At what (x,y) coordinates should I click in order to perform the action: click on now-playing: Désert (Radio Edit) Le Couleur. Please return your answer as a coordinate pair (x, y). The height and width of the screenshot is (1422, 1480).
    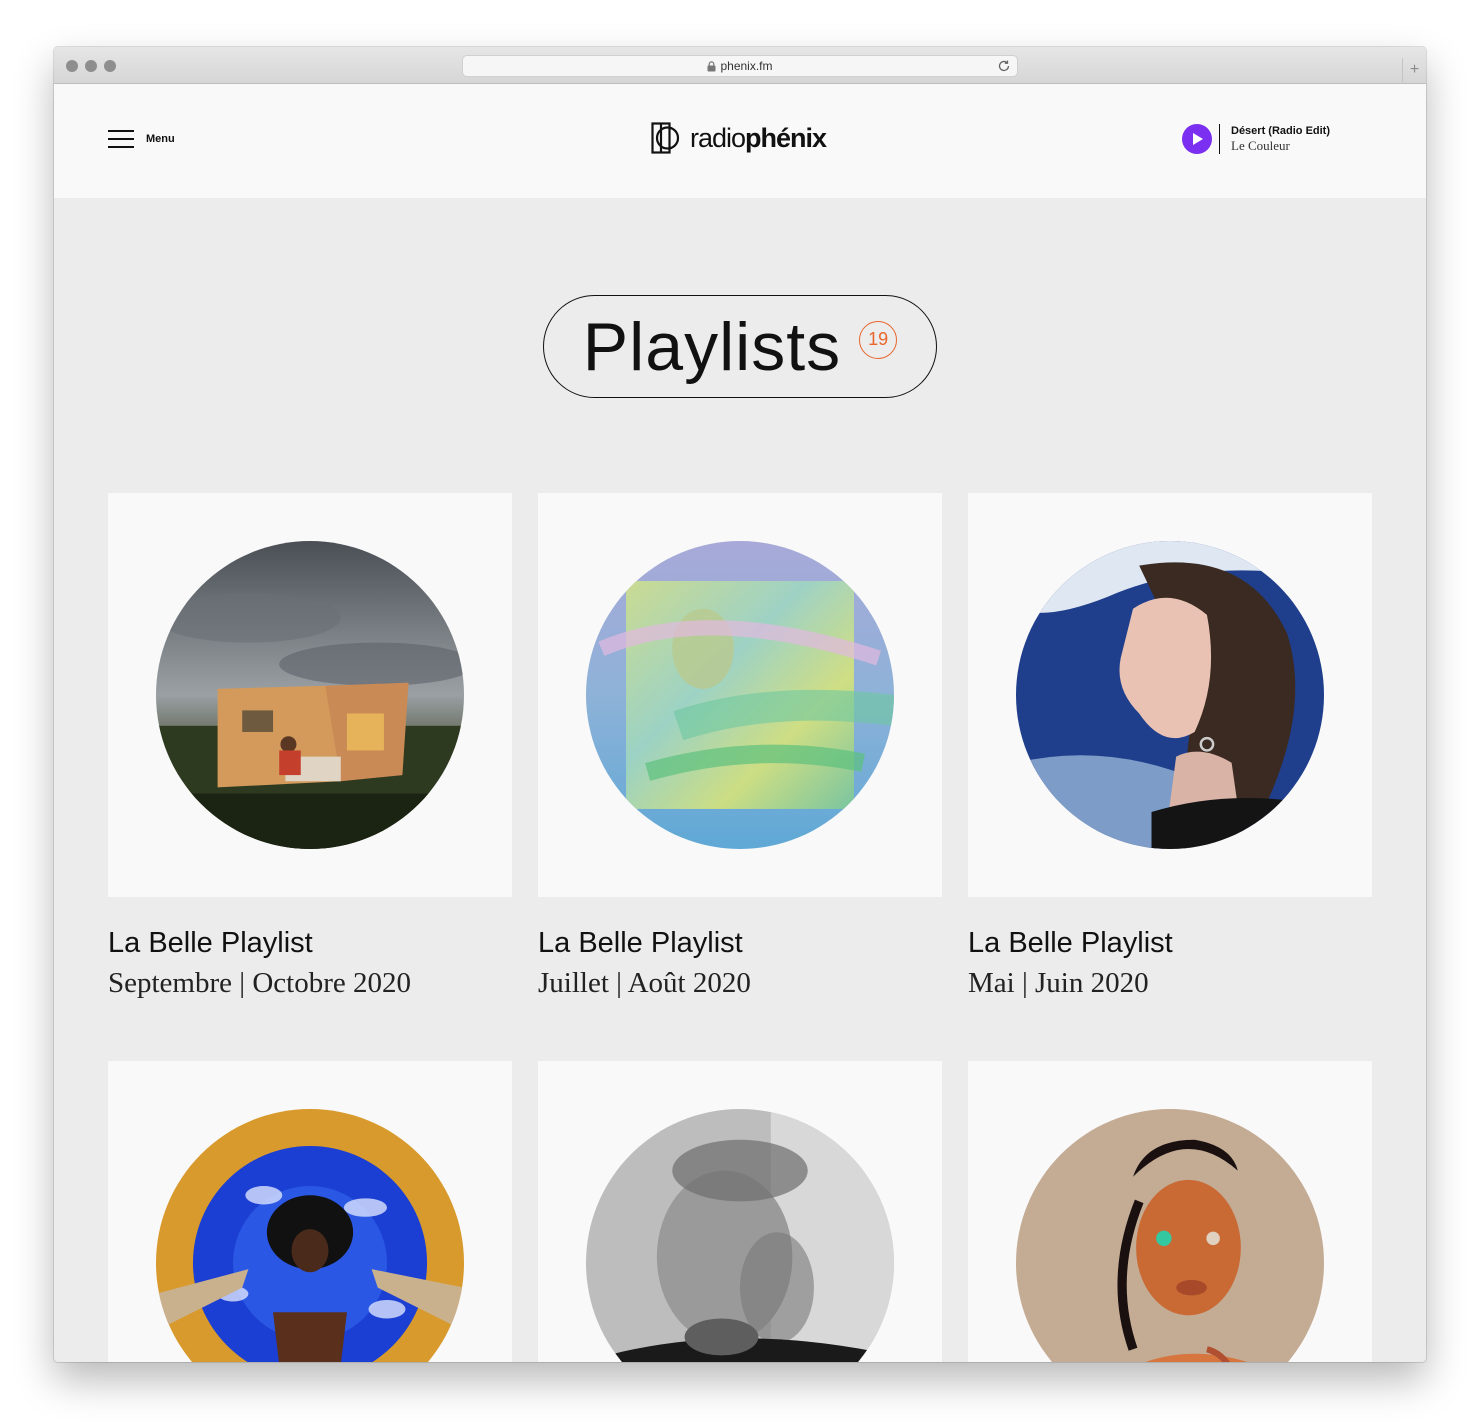
    Looking at the image, I should click on (1256, 139).